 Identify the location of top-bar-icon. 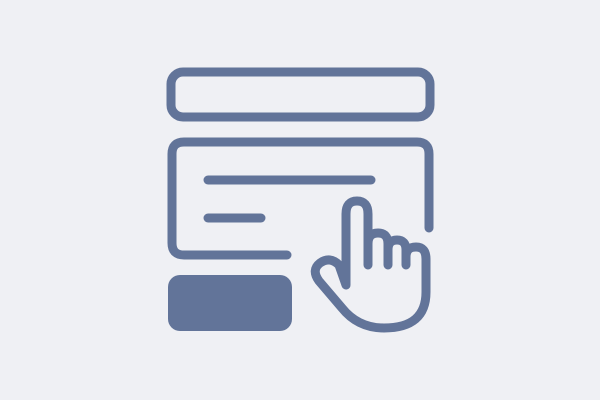
(300, 94).